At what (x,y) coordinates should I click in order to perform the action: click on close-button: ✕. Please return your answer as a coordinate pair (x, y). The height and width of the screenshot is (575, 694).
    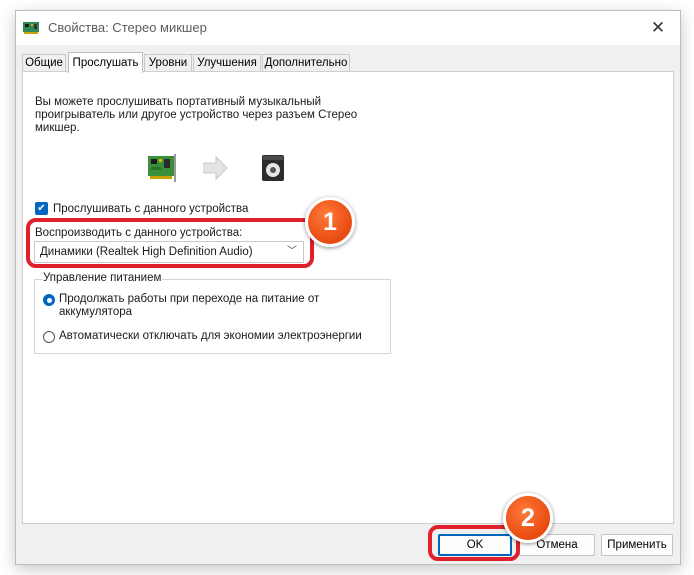
    Looking at the image, I should click on (658, 28).